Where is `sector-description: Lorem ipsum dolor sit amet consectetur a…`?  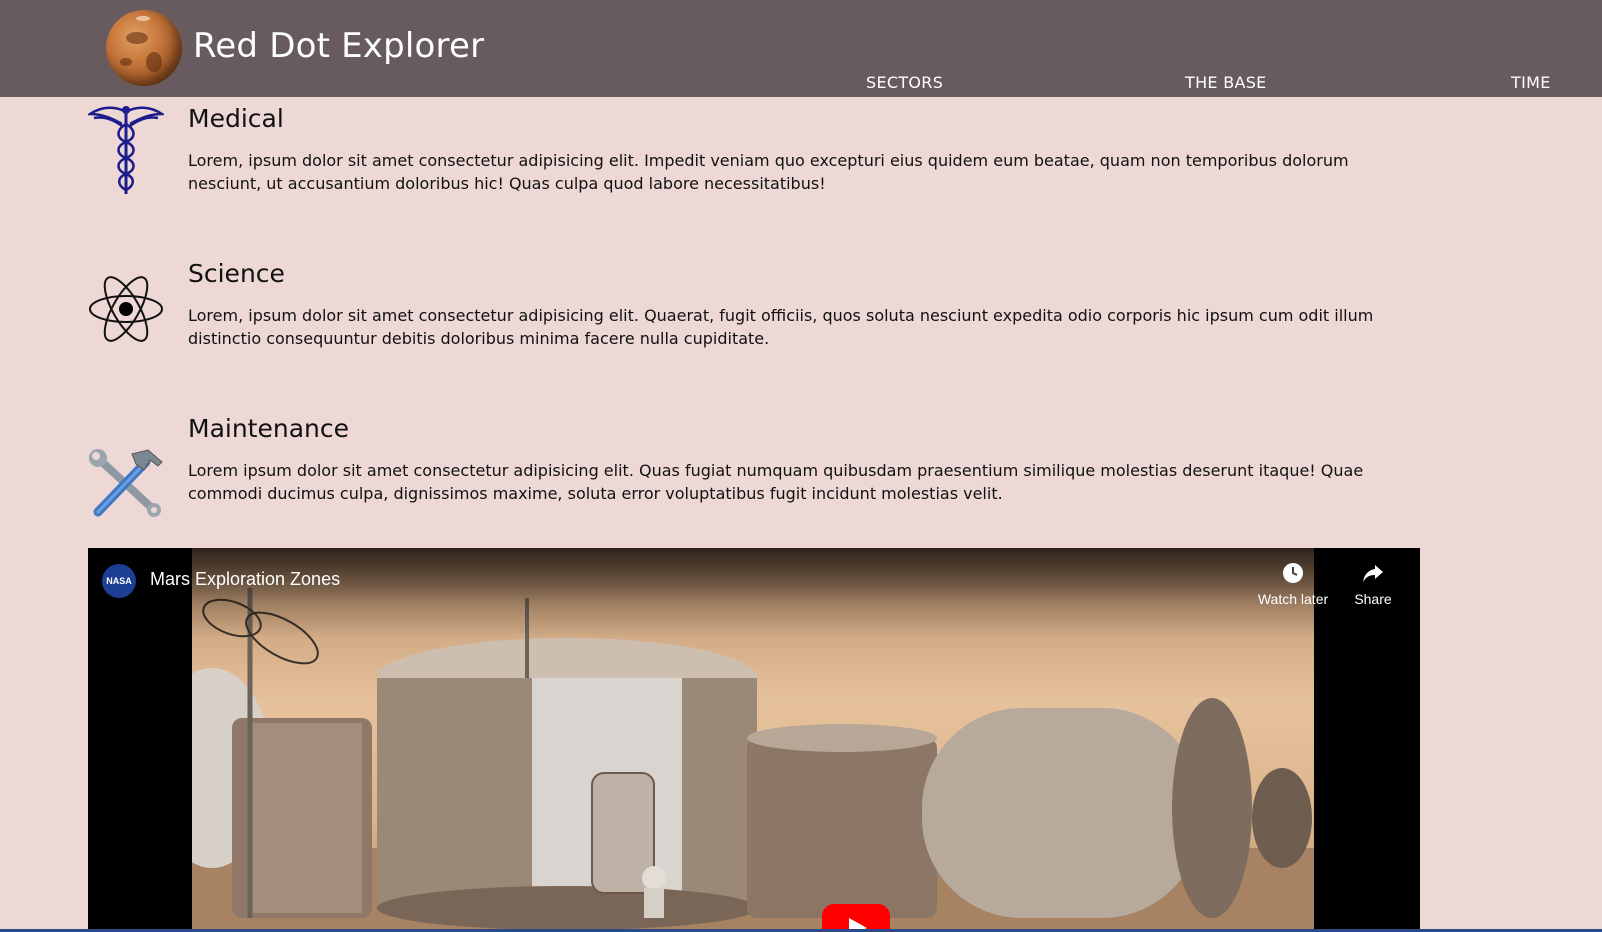 sector-description: Lorem ipsum dolor sit amet consectetur a… is located at coordinates (776, 482).